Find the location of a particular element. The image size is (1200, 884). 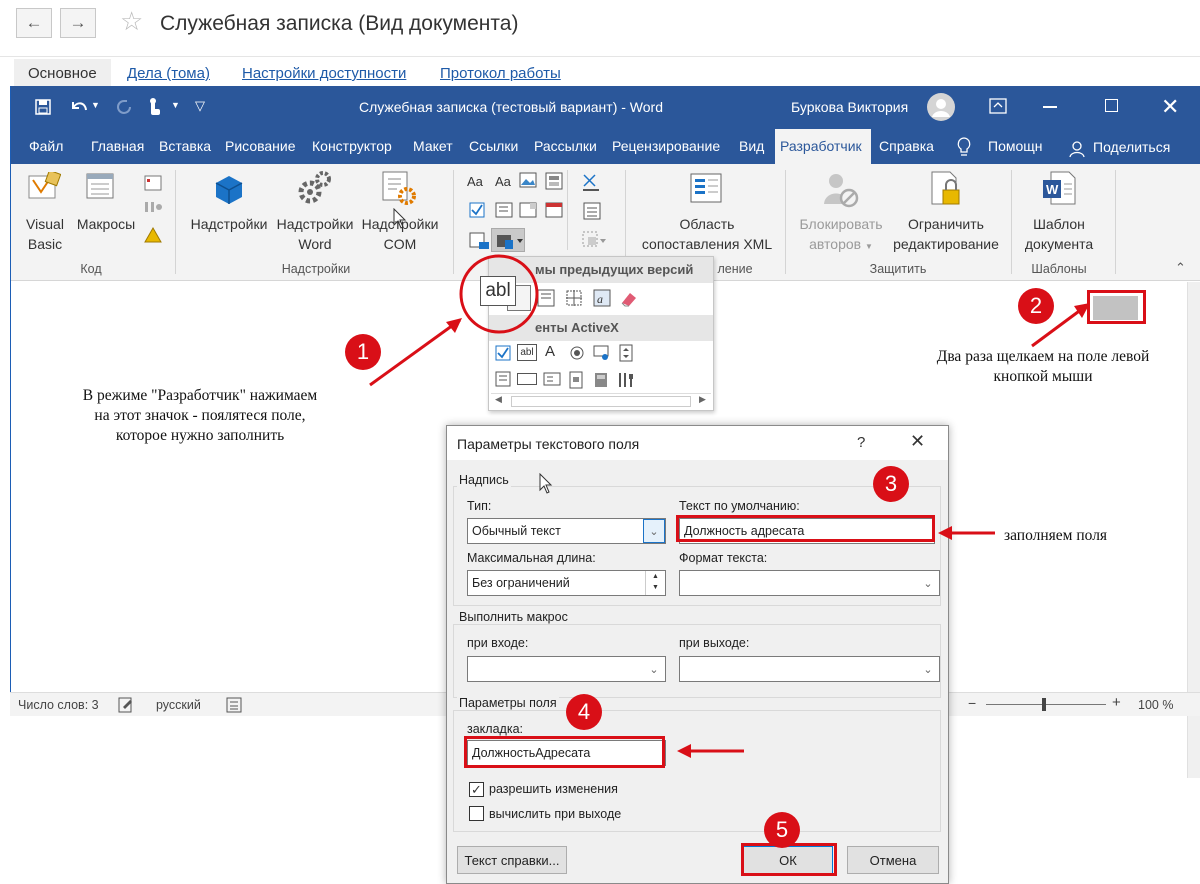

activex-command-button-icon is located at coordinates (527, 379).